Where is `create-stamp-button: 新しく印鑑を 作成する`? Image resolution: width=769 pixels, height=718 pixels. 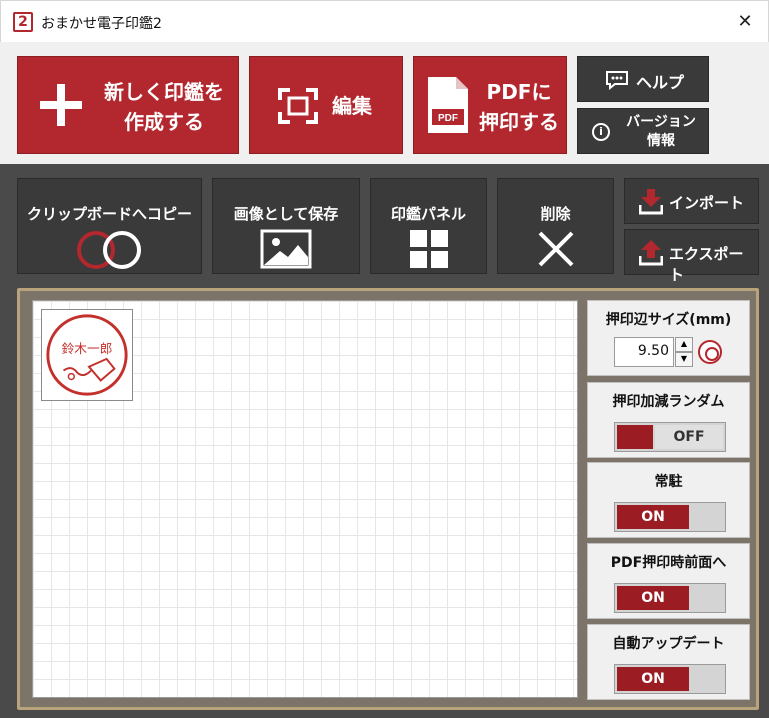
create-stamp-button: 新しく印鑑を 作成する is located at coordinates (128, 105).